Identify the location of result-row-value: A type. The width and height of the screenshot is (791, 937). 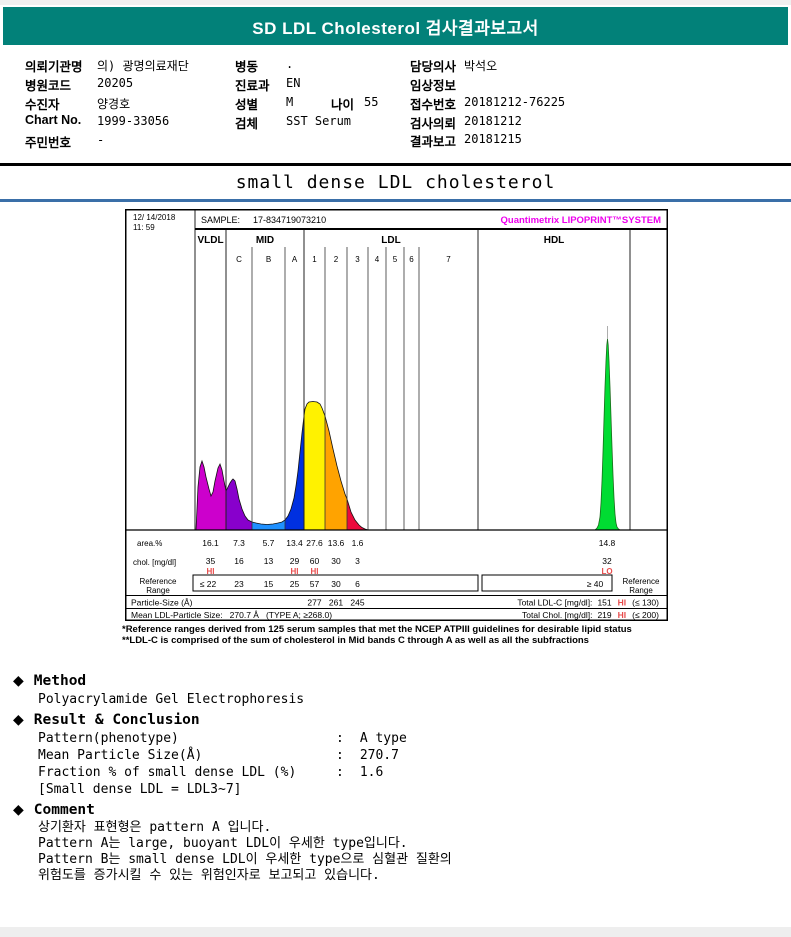
(383, 738).